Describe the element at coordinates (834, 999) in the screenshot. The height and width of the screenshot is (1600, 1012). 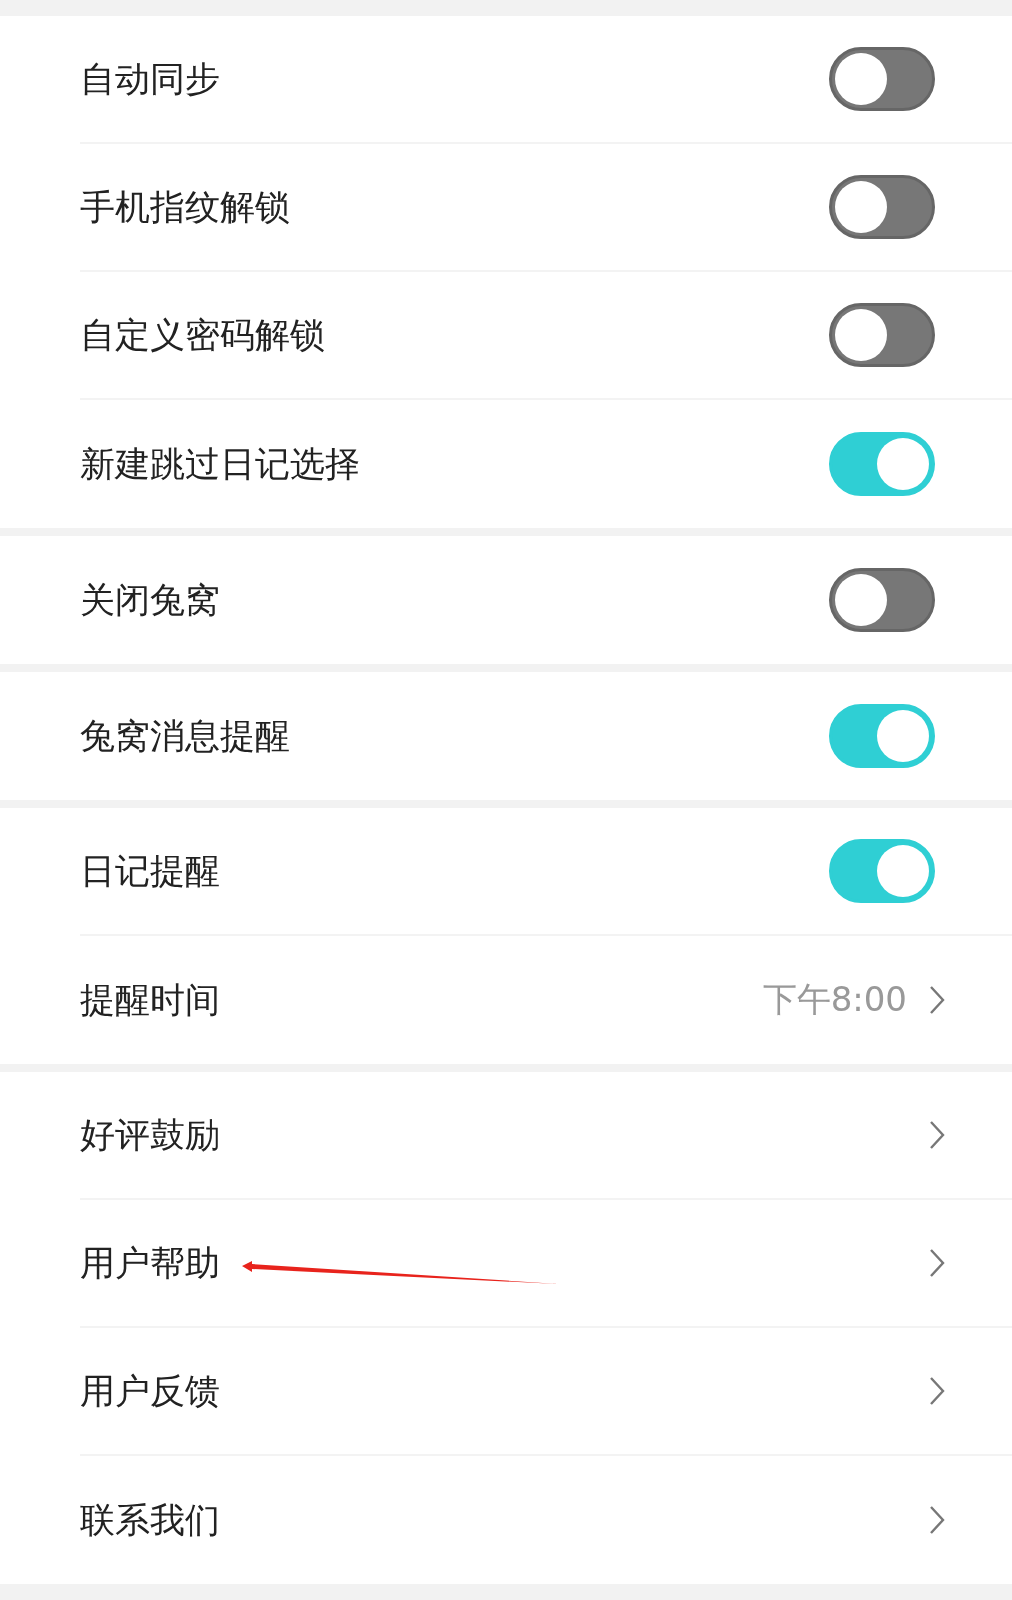
I see `setting-value: 下午8:00` at that location.